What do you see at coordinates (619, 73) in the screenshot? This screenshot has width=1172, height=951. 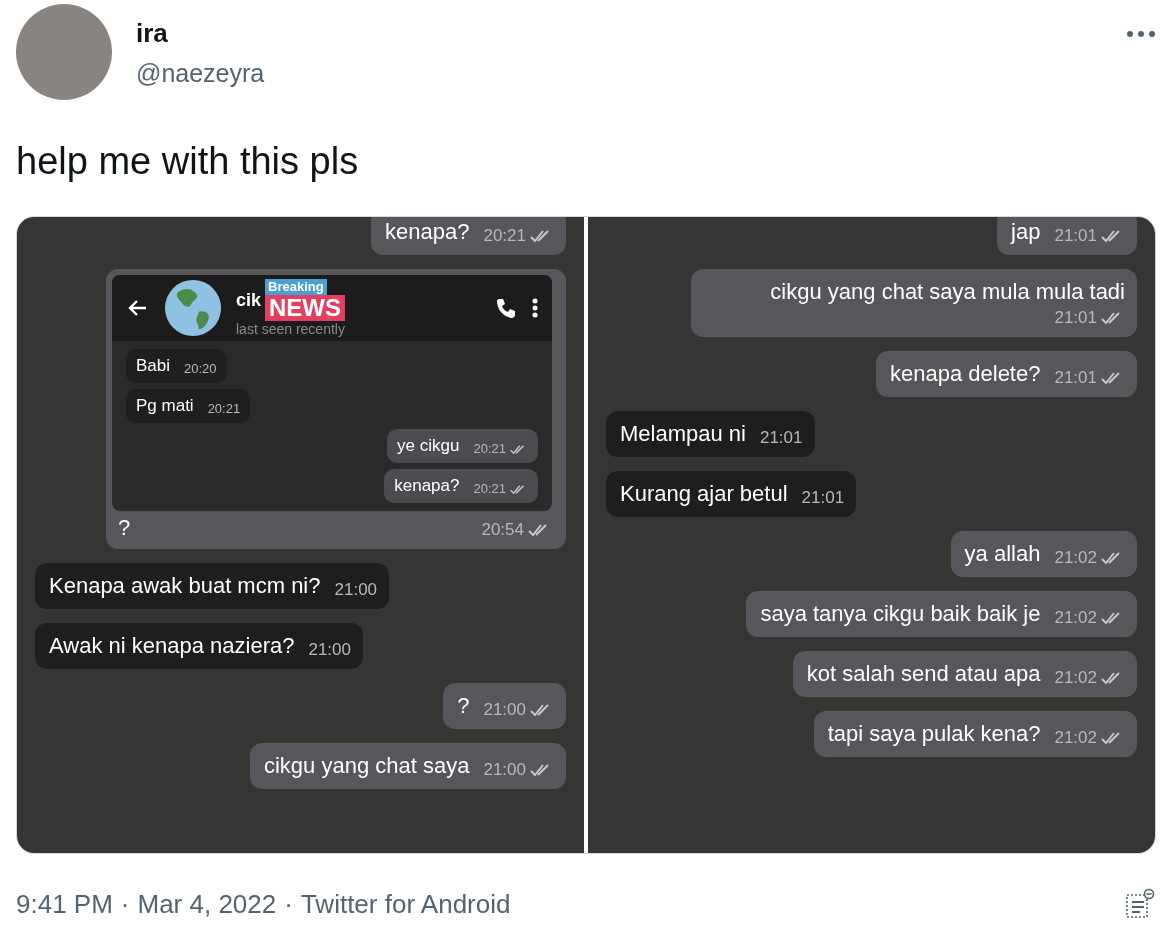 I see `username: @naezeyra` at bounding box center [619, 73].